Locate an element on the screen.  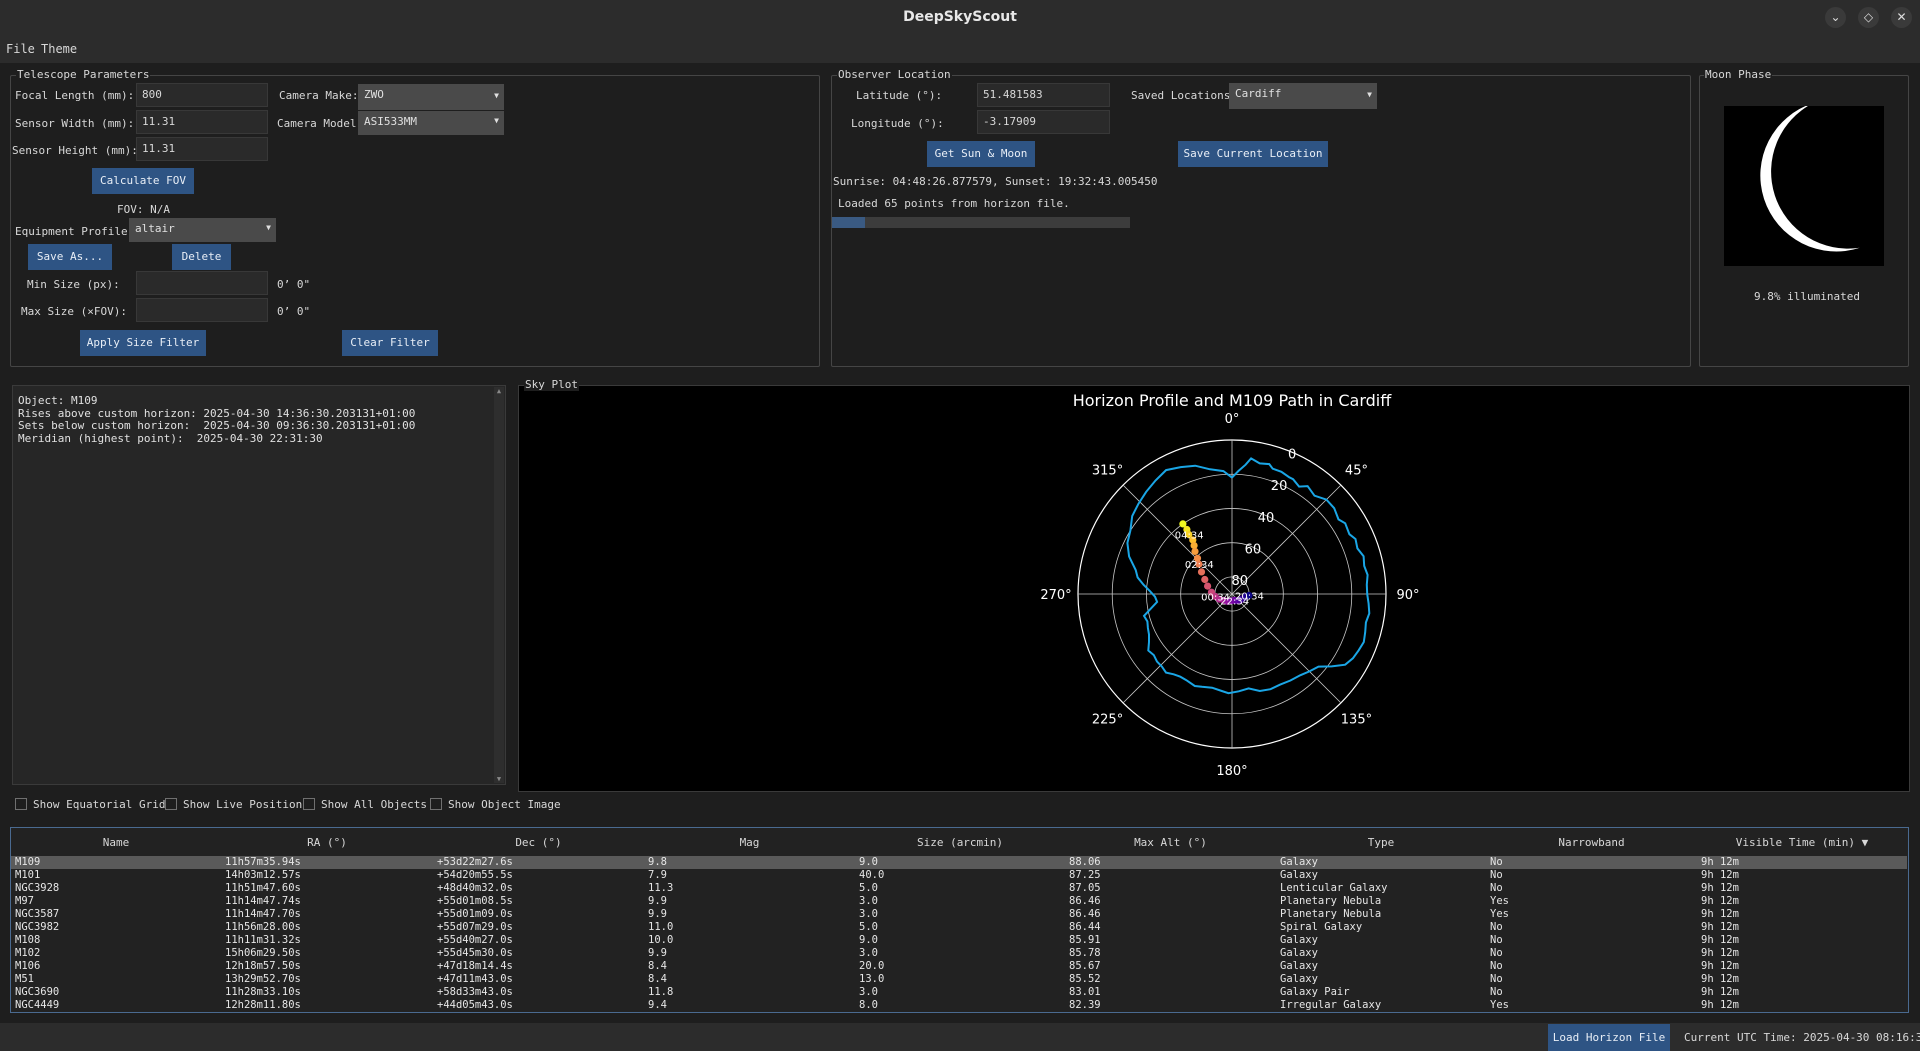
object-image-label: Show Object Image is located at coordinates (504, 804).